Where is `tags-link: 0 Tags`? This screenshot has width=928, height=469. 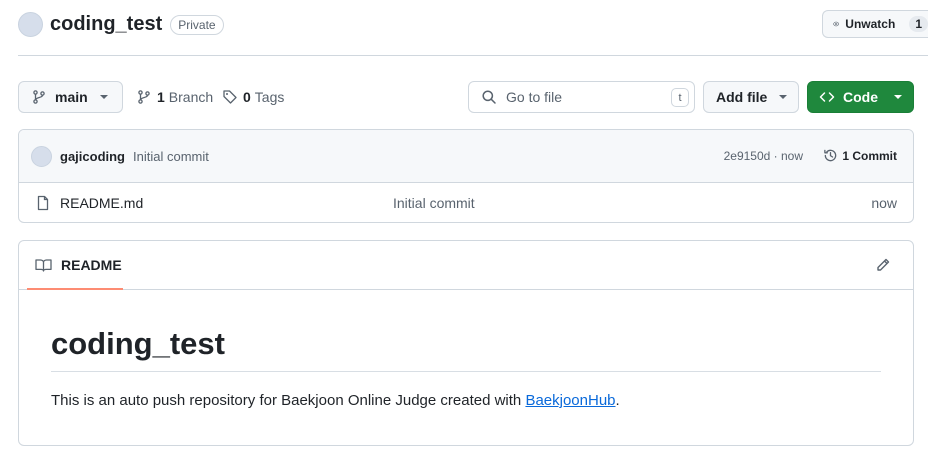 tags-link: 0 Tags is located at coordinates (253, 97).